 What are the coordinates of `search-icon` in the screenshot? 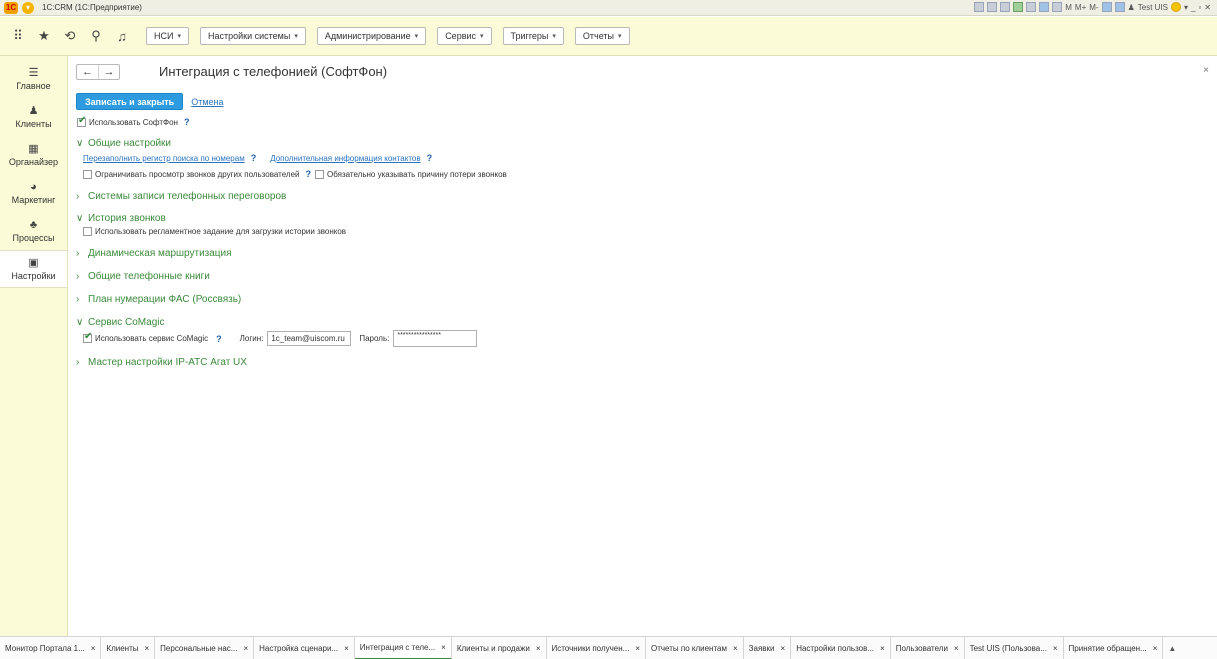 It's located at (1106, 7).